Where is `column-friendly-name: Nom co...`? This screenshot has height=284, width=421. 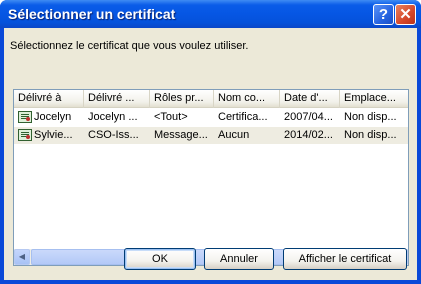 column-friendly-name: Nom co... is located at coordinates (247, 99).